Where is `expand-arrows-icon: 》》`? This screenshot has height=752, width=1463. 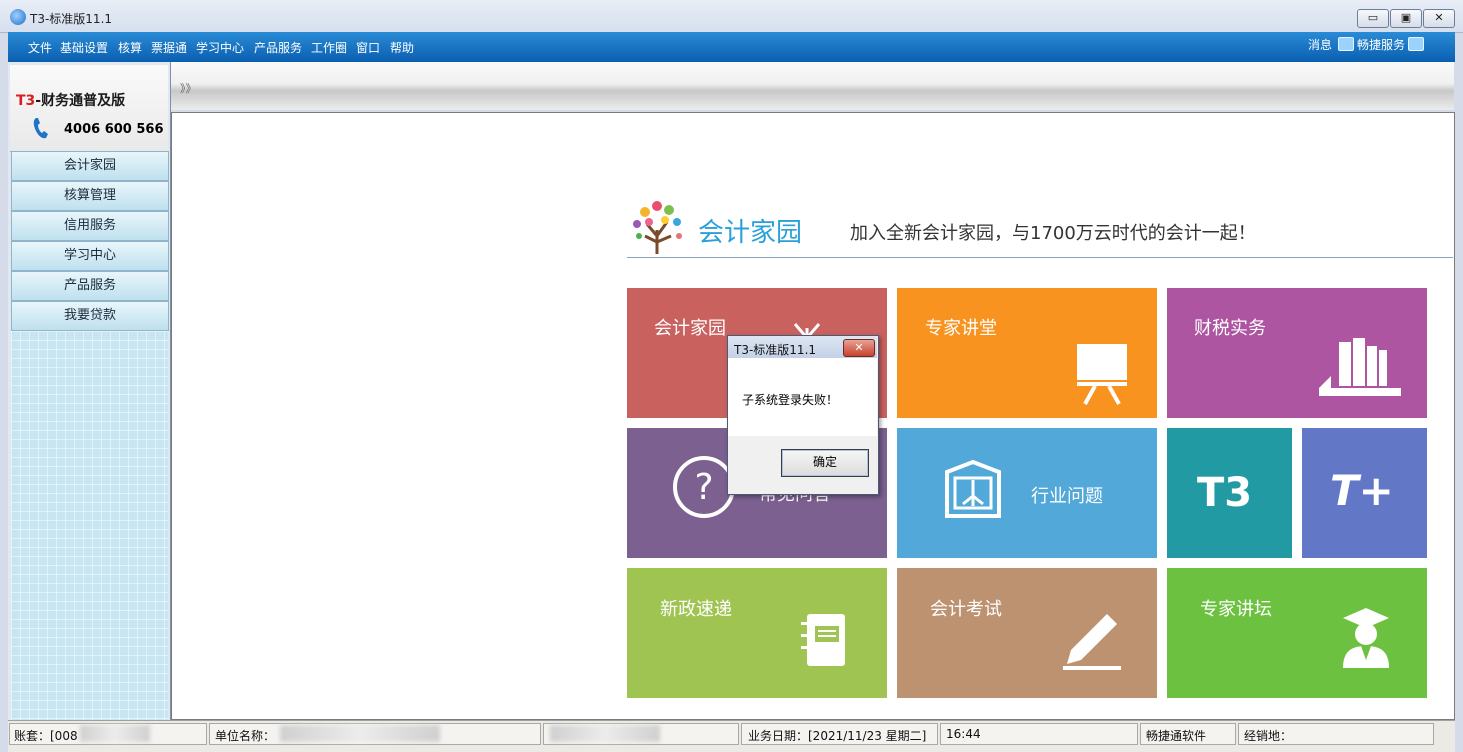 expand-arrows-icon: 》》 is located at coordinates (188, 88).